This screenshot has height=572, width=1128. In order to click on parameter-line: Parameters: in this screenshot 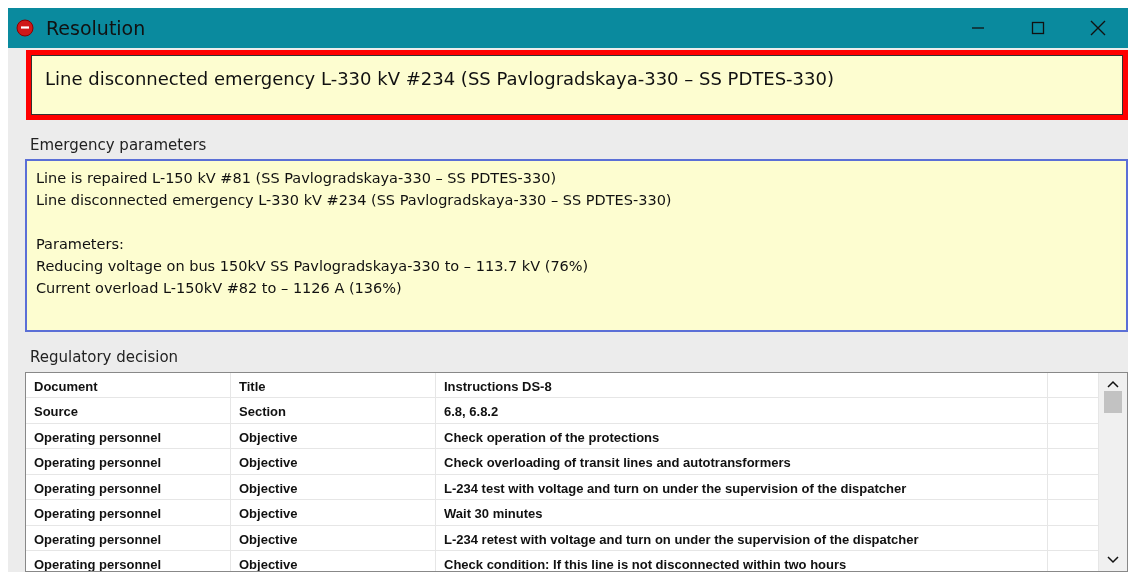, I will do `click(80, 244)`.